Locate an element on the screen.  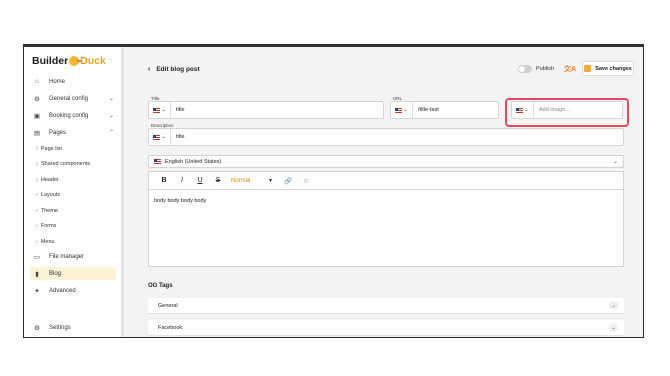
editor-toolbar: B I U S Normal ▼ 🔗 ⊘ is located at coordinates (386, 180).